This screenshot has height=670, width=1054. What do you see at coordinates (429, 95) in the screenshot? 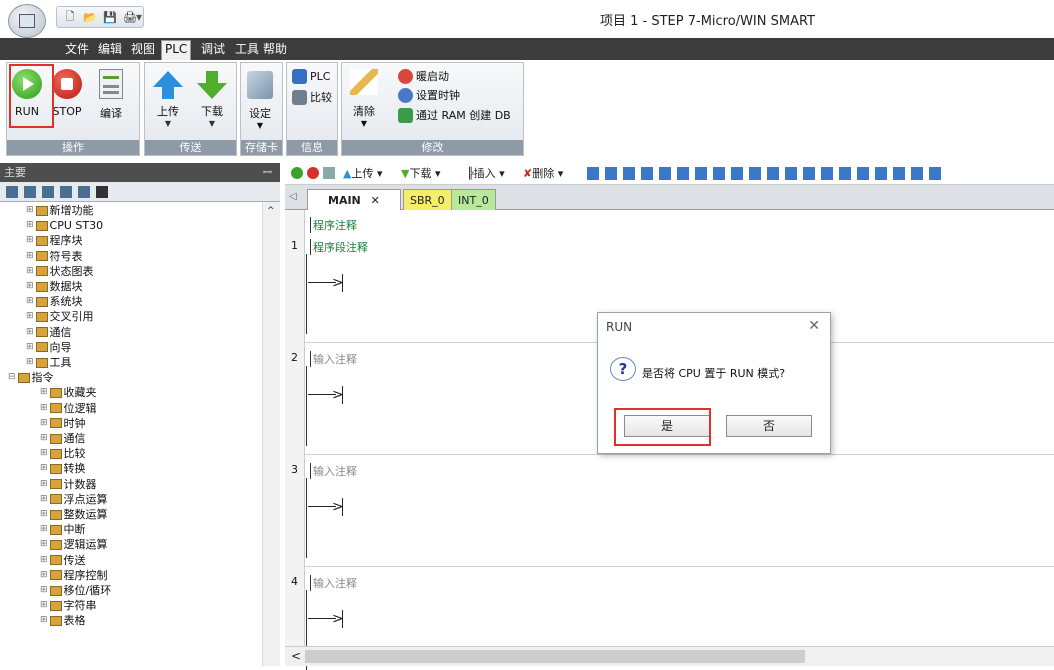
I see `set-clock-button: 设置时钟` at bounding box center [429, 95].